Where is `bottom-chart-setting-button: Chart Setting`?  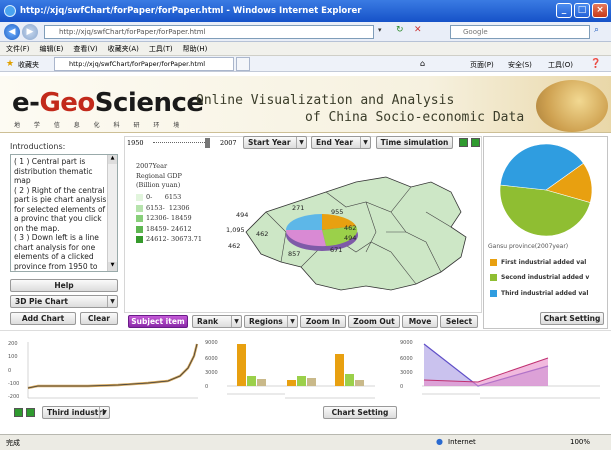 bottom-chart-setting-button: Chart Setting is located at coordinates (360, 412).